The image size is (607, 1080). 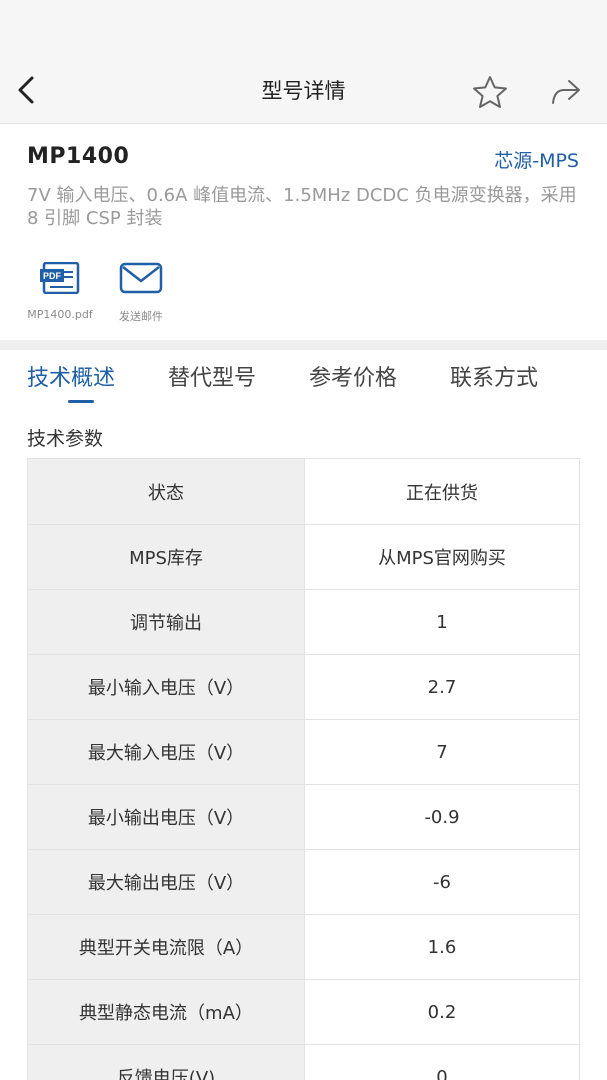 I want to click on spec-key: 典型静态电流（mA）, so click(x=166, y=1012).